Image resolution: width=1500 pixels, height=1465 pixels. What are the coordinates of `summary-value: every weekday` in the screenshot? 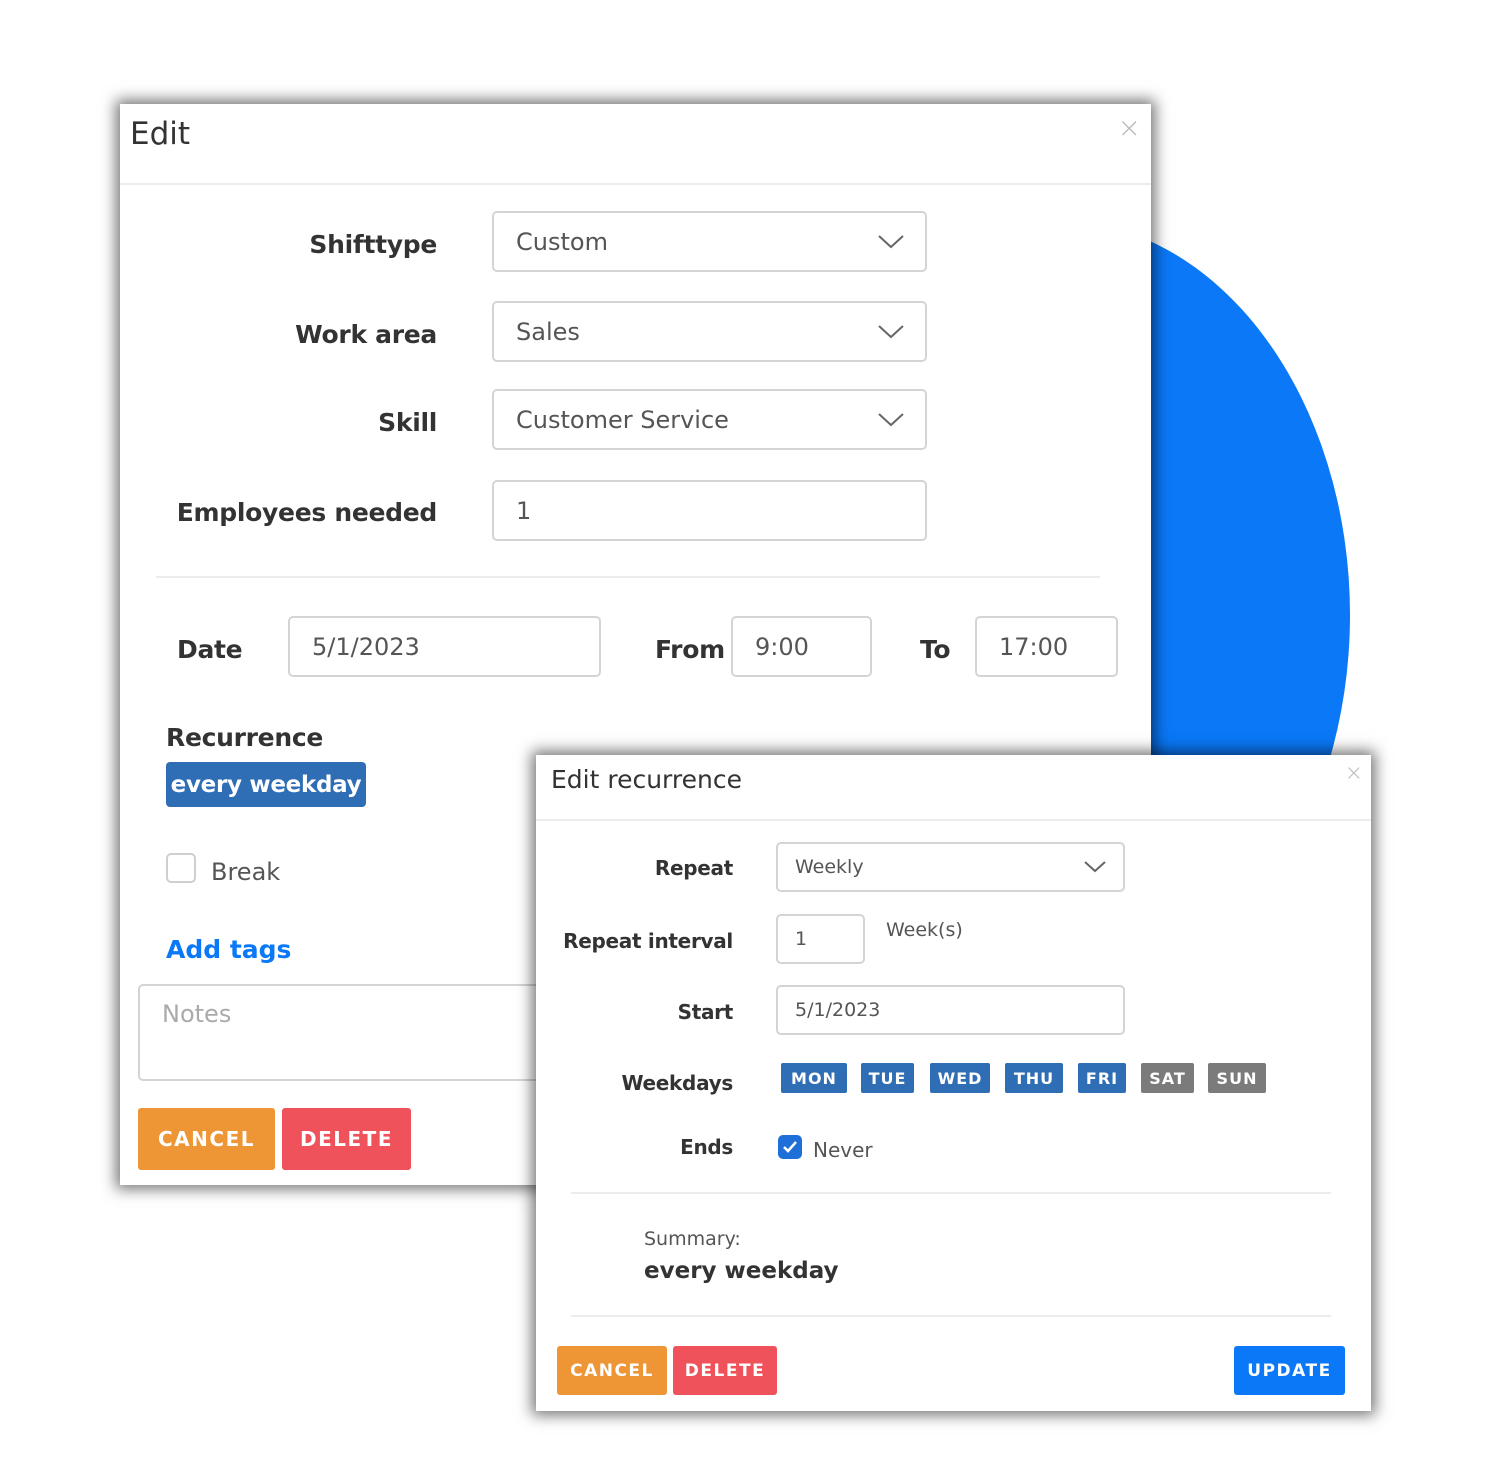 It's located at (741, 1271).